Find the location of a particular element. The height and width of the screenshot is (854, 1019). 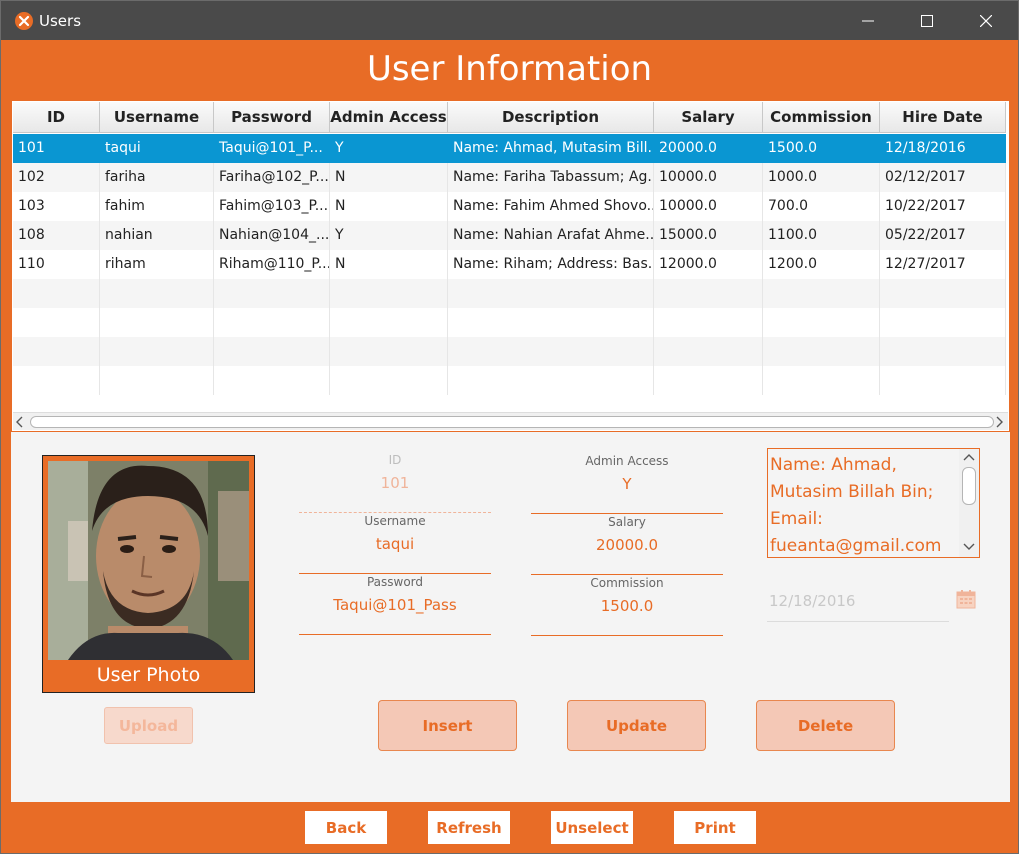

id-field: ID 101 is located at coordinates (395, 483).